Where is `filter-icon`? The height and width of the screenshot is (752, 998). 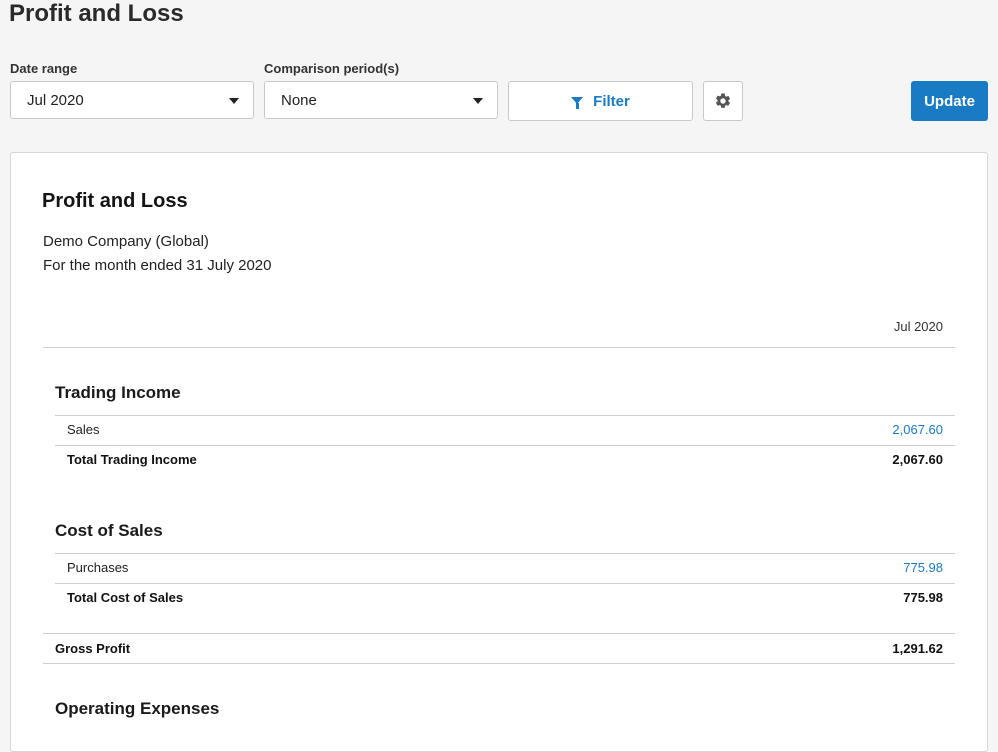 filter-icon is located at coordinates (577, 102).